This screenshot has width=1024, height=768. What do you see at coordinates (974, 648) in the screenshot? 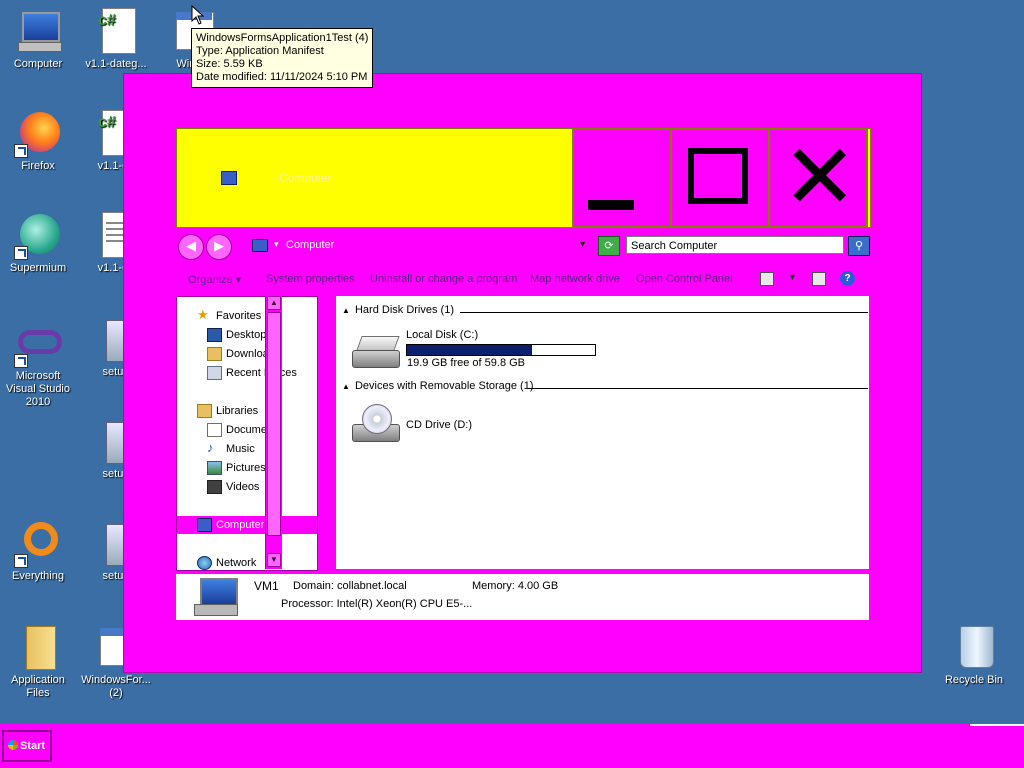
I see `recycle-bin-icon` at bounding box center [974, 648].